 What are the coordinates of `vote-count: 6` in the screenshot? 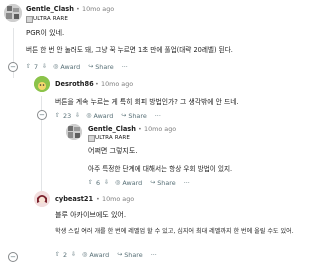 It's located at (98, 183).